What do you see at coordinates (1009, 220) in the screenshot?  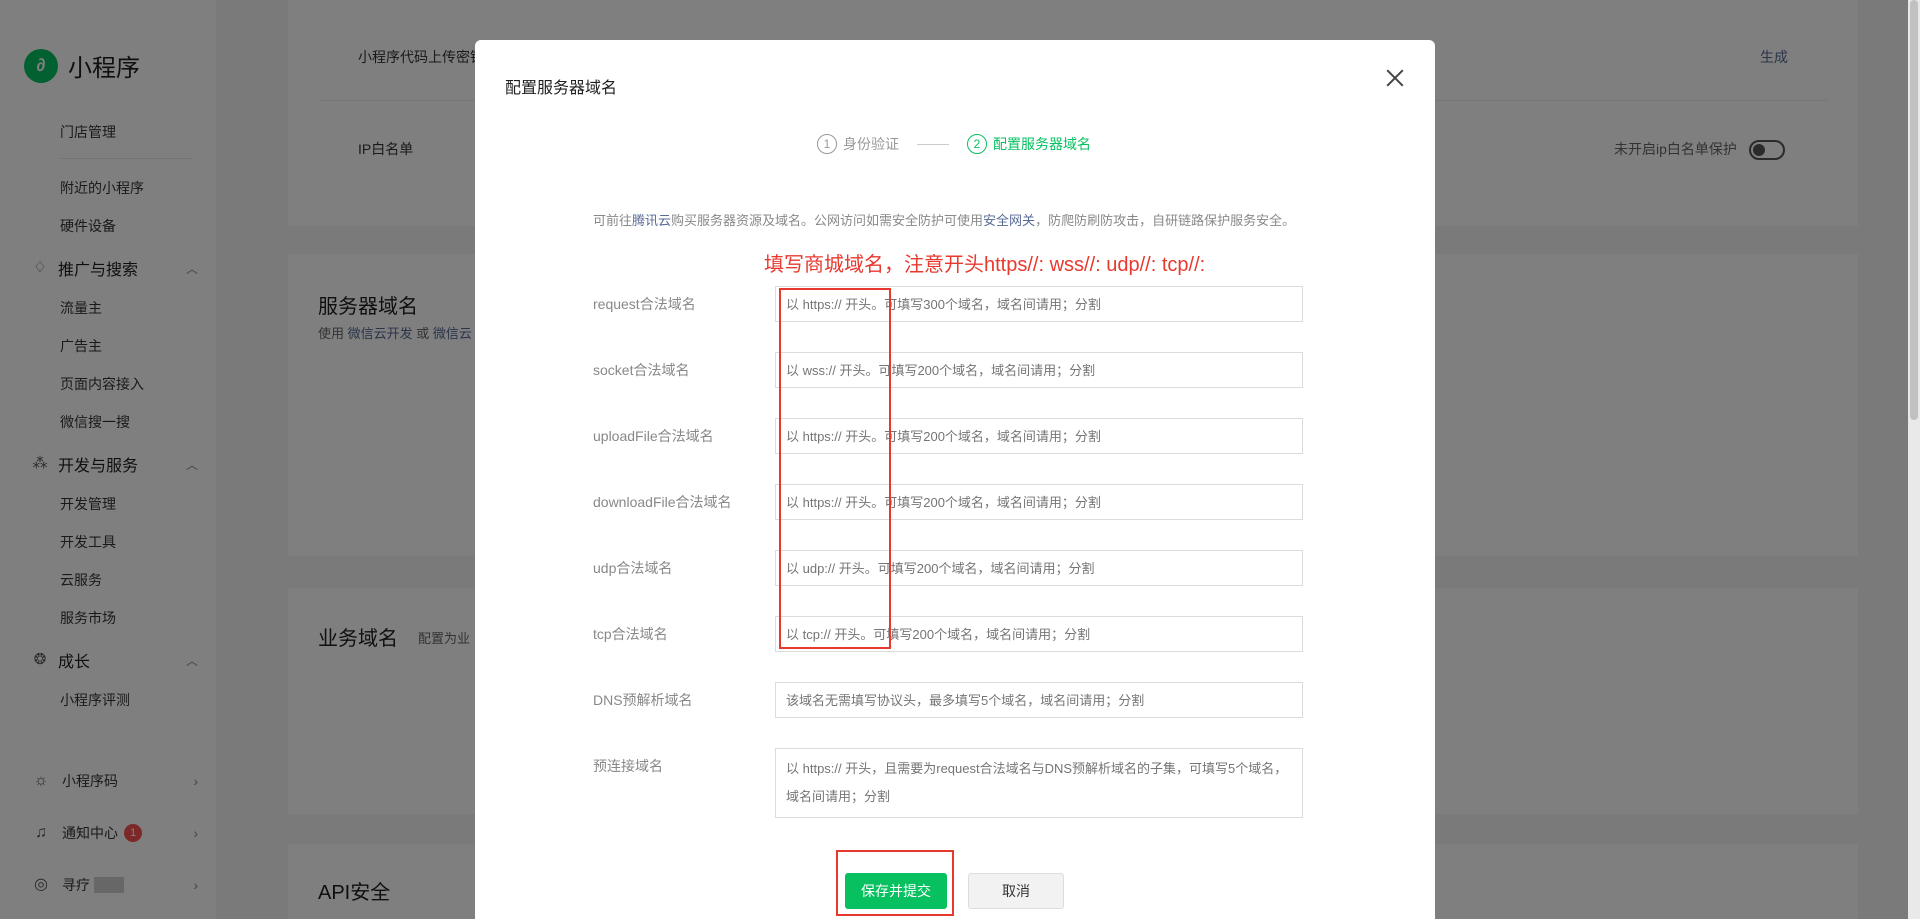 I see `security-gateway-link: 安全网关` at bounding box center [1009, 220].